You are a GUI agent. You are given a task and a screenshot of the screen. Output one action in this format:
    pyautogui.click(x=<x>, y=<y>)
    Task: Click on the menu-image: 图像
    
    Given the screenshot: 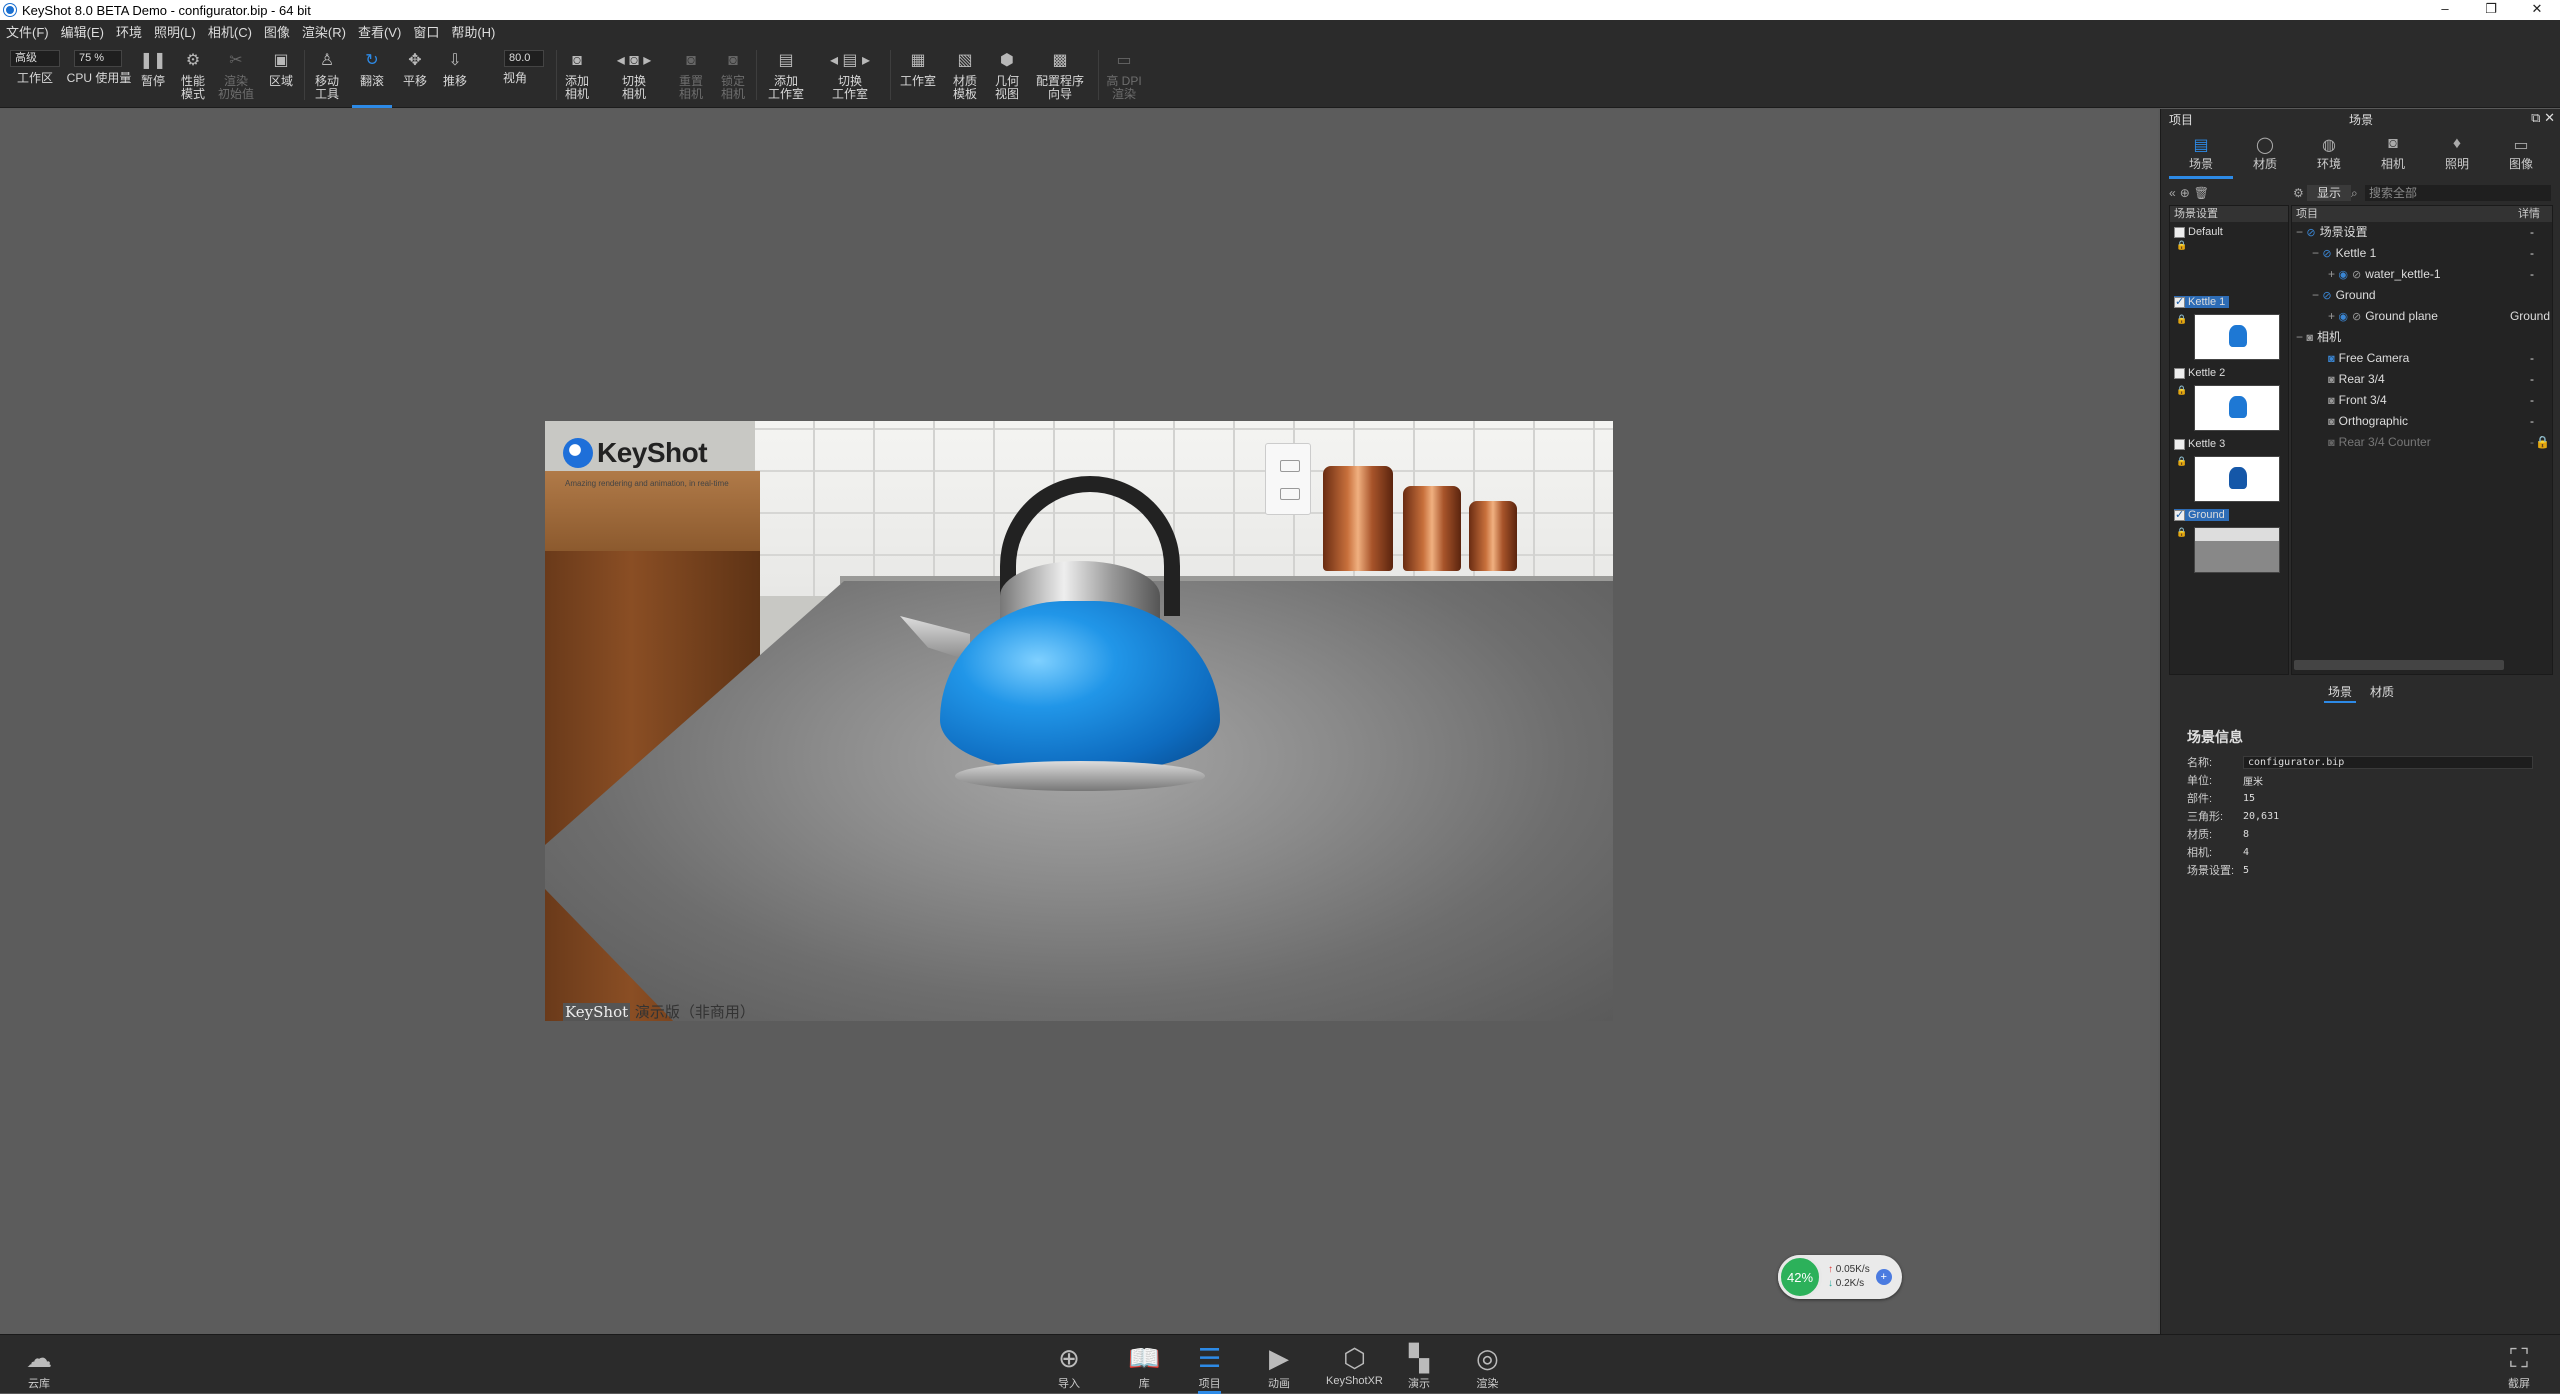 What is the action you would take?
    pyautogui.click(x=277, y=31)
    